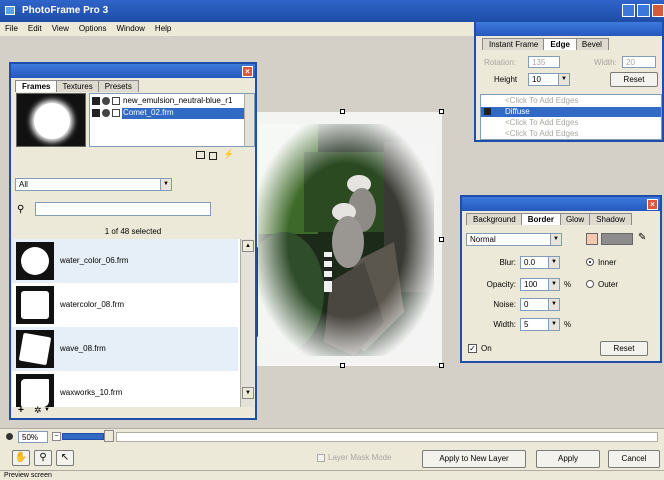  What do you see at coordinates (167, 113) in the screenshot?
I see `layer-row-selected: Comet_02.frm` at bounding box center [167, 113].